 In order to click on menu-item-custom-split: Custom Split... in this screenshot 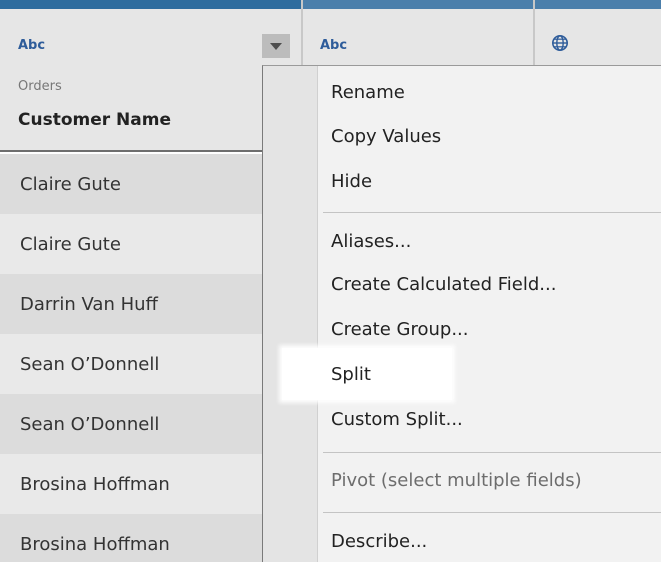, I will do `click(397, 419)`.